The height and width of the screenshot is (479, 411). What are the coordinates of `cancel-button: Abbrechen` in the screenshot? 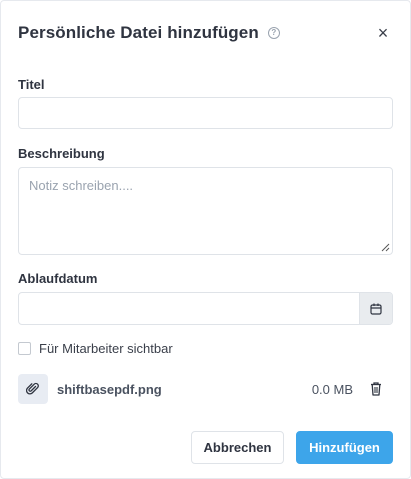 It's located at (237, 447).